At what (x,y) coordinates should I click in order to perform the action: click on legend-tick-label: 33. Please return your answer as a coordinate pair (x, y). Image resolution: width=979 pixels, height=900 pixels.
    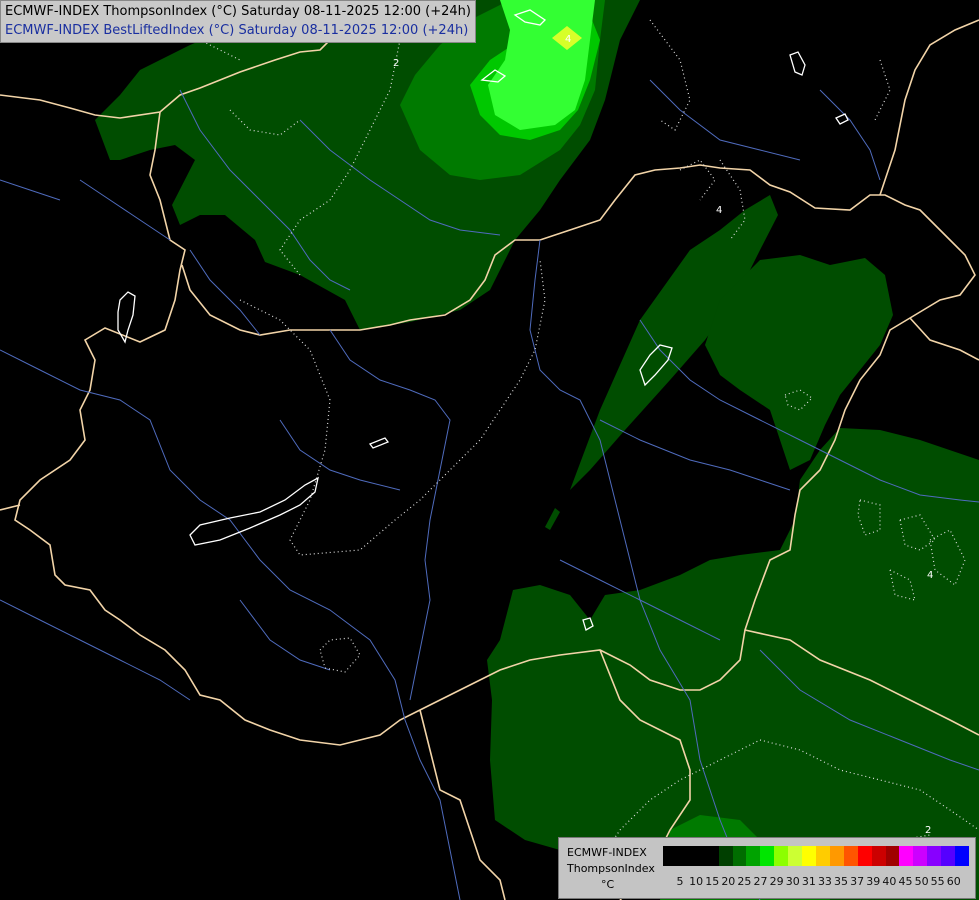
    Looking at the image, I should click on (824, 881).